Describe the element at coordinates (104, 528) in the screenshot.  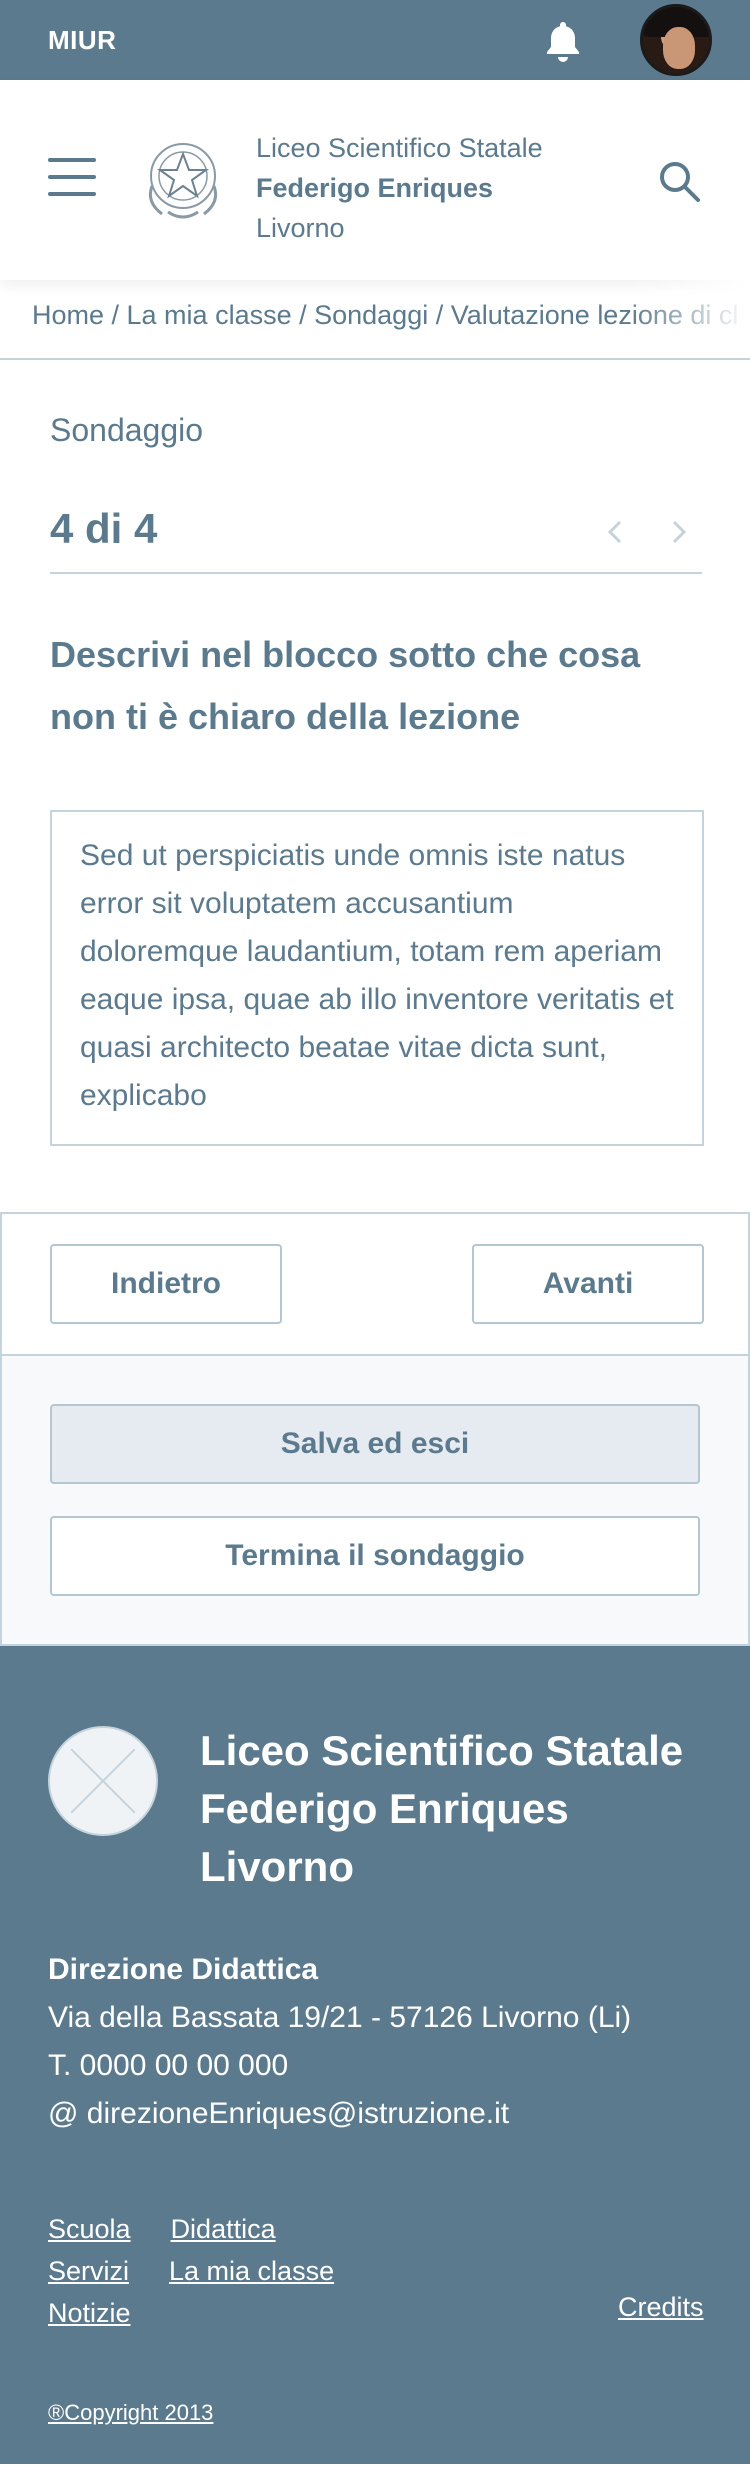
I see `question-counter: 4 di 4` at that location.